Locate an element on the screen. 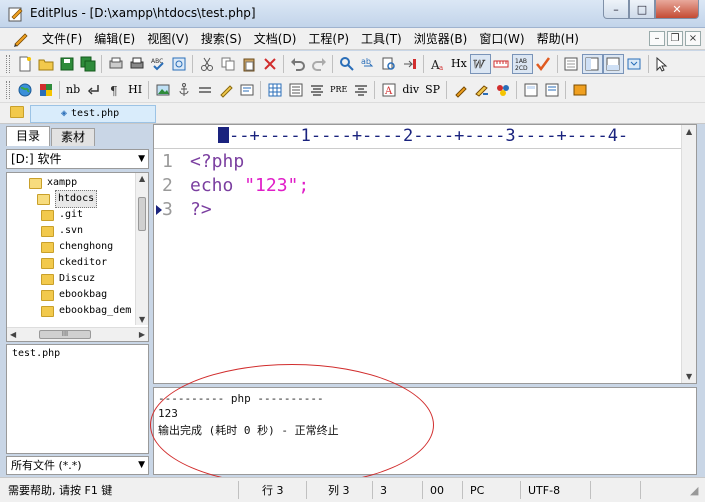 The image size is (705, 502). tree-item: ckeditor is located at coordinates (74, 263).